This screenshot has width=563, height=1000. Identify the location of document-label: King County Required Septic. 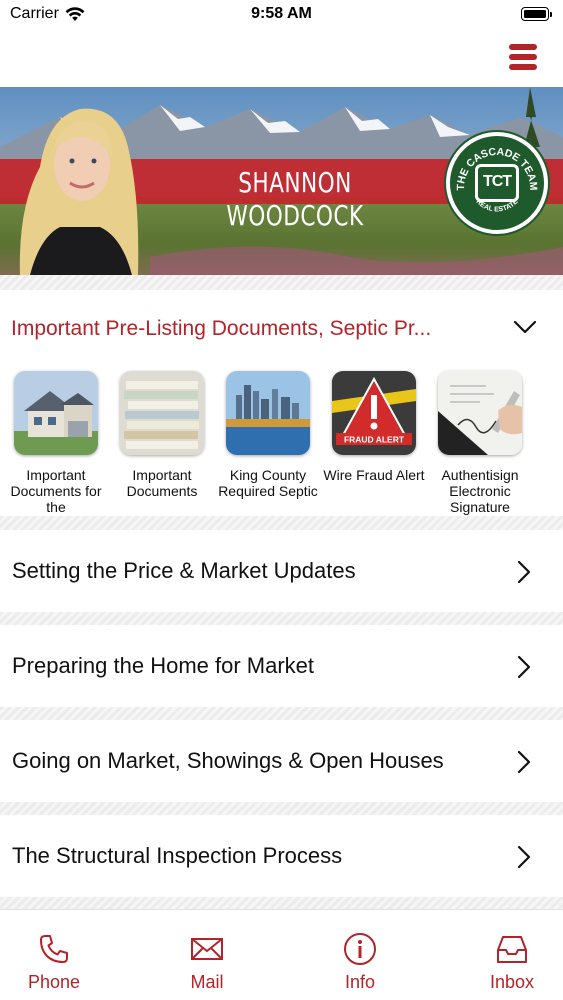
(268, 483).